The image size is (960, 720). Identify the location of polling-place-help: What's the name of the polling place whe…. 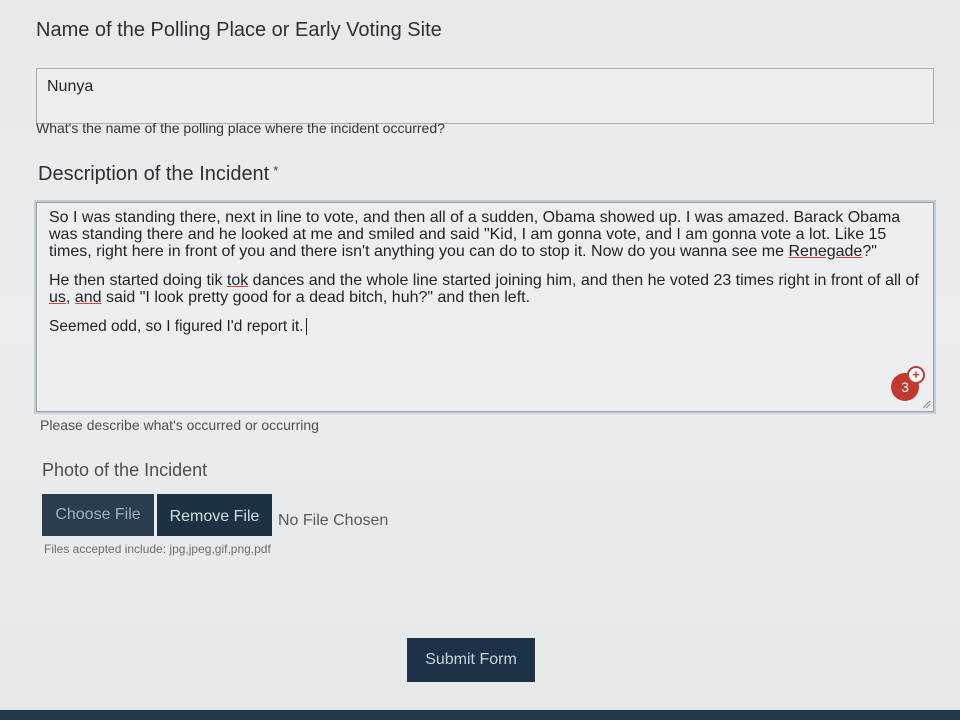
(240, 128).